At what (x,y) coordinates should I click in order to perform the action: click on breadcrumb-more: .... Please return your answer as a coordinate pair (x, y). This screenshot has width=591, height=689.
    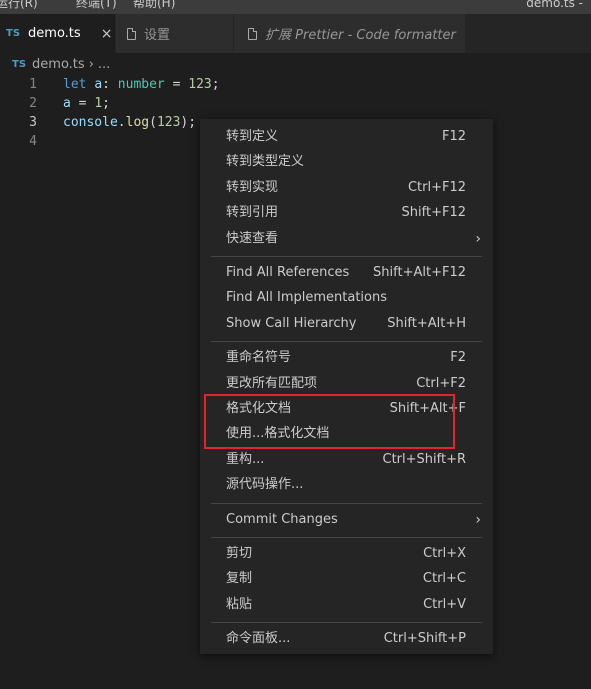
    Looking at the image, I should click on (104, 64).